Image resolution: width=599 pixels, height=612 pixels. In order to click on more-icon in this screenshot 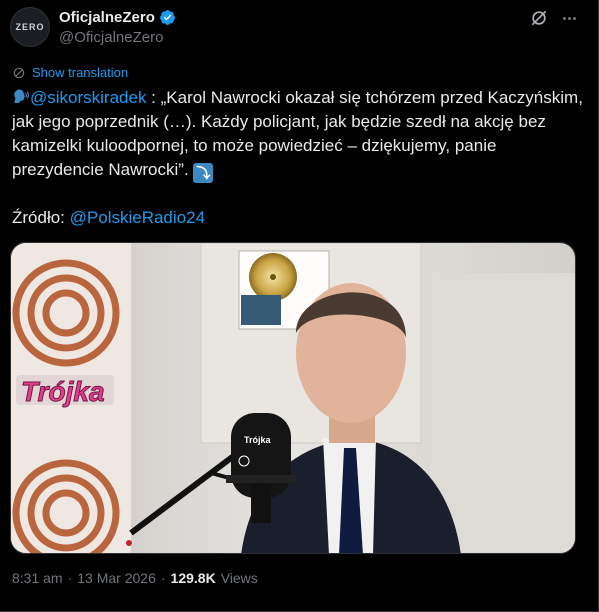, I will do `click(569, 18)`.